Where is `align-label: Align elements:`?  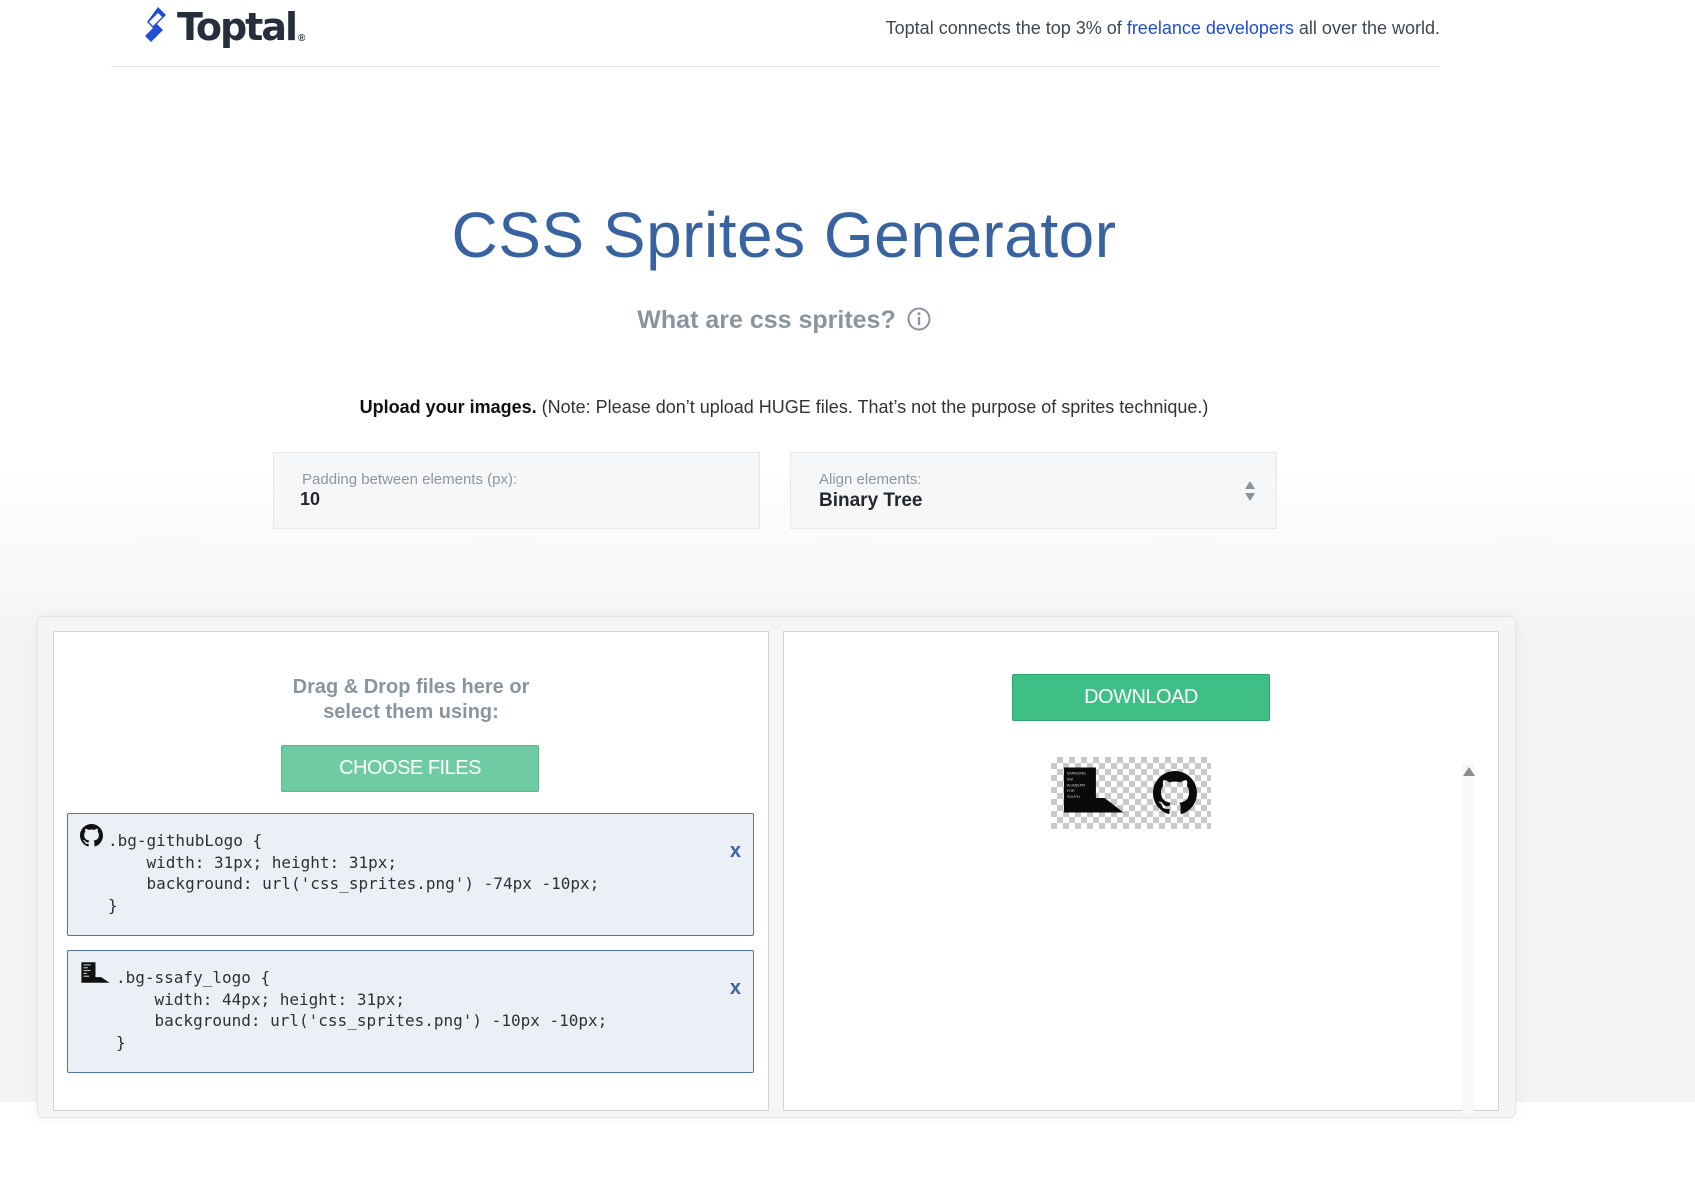 align-label: Align elements: is located at coordinates (870, 479).